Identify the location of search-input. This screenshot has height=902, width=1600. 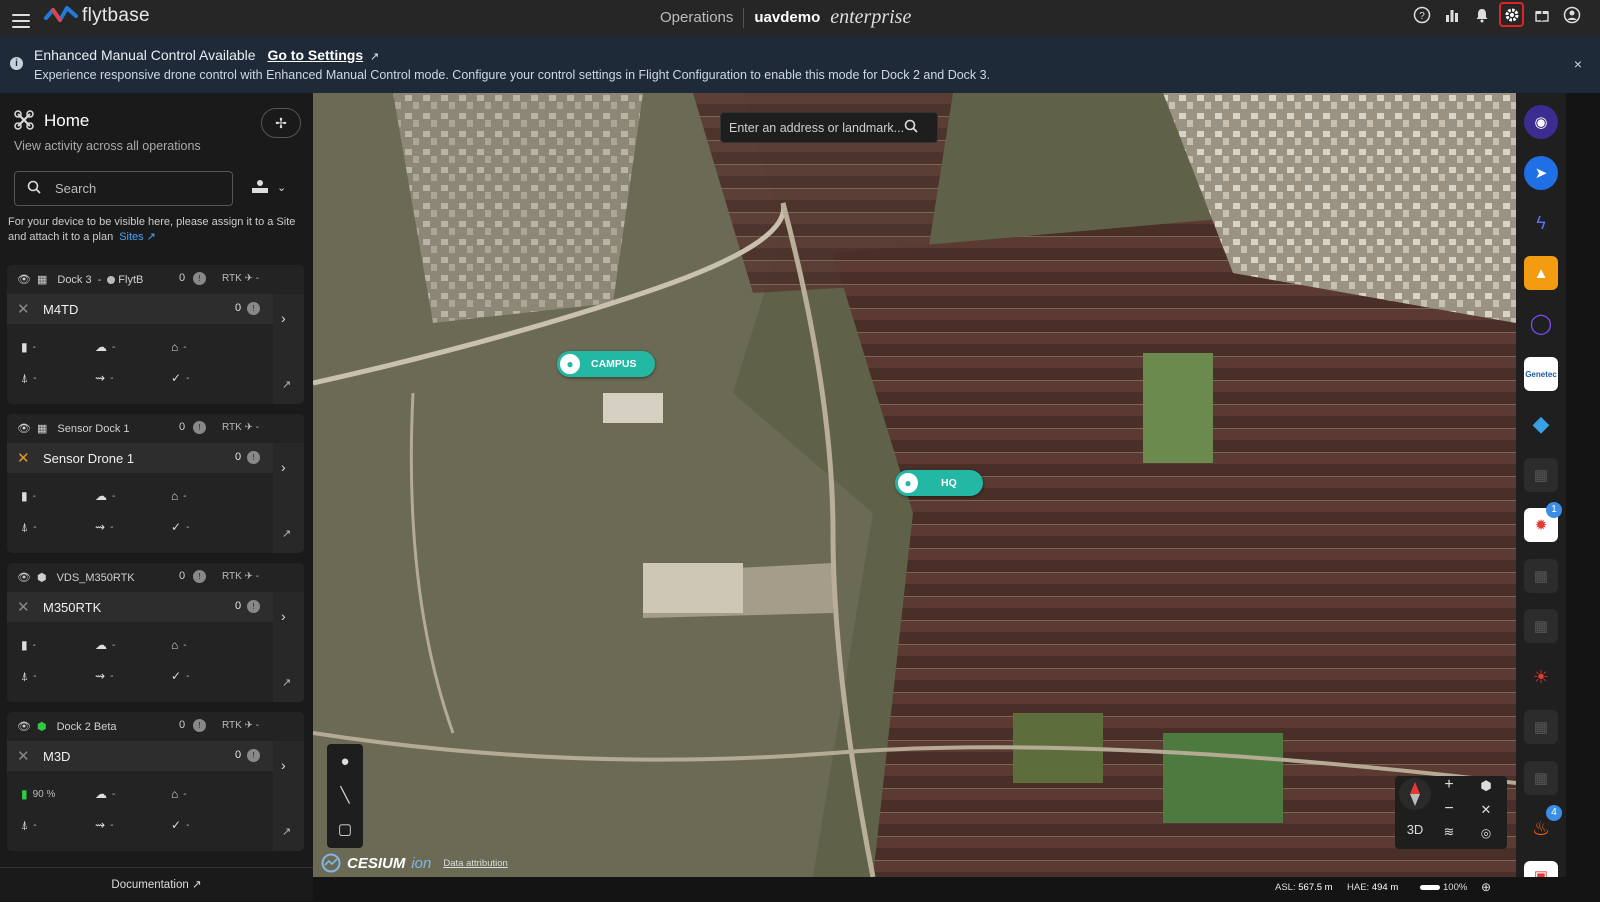
(130, 188).